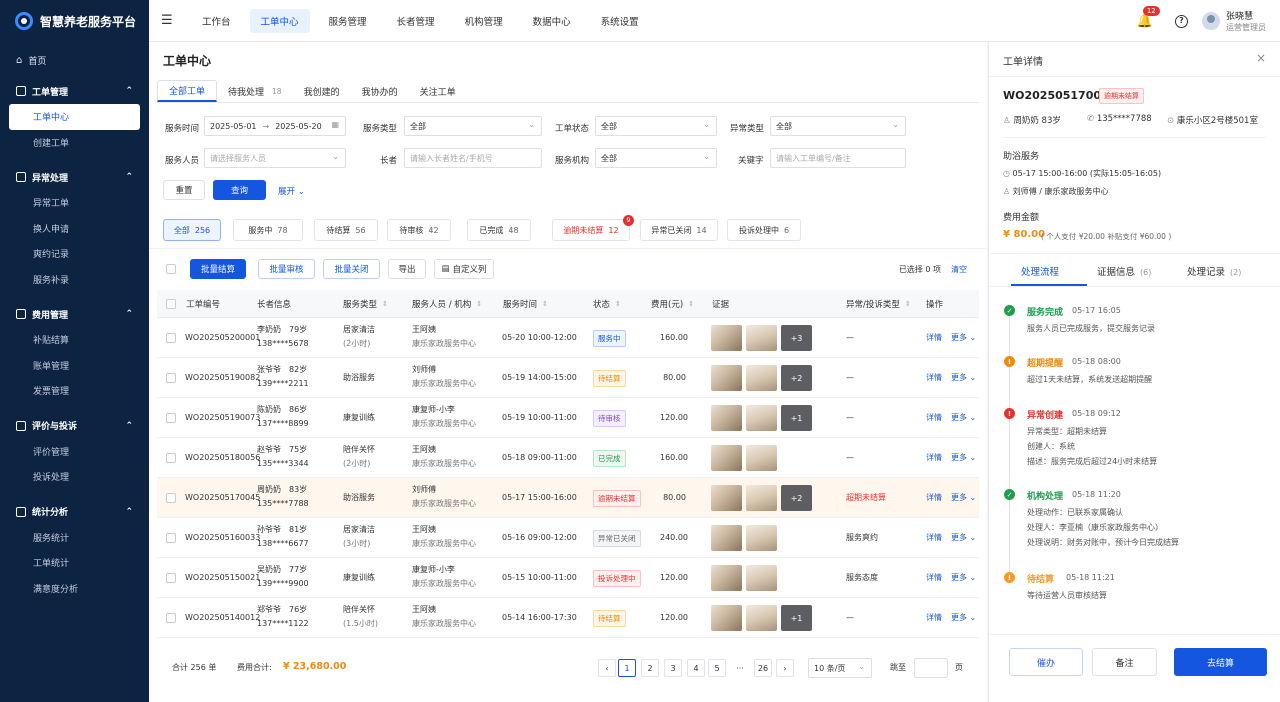 The height and width of the screenshot is (702, 1280). Describe the element at coordinates (268, 230) in the screenshot. I see `status-filter-chip: 服务中 78` at that location.